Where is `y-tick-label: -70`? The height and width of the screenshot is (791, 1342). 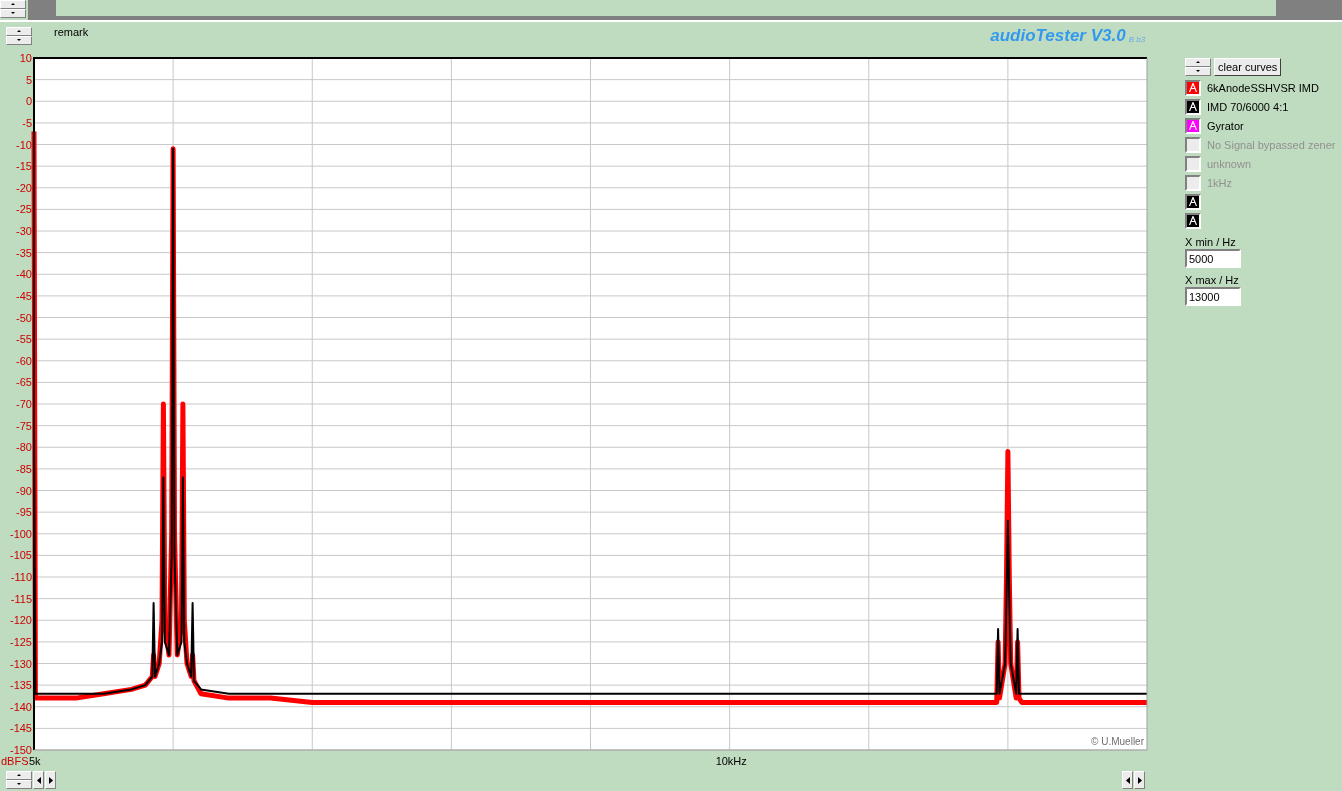 y-tick-label: -70 is located at coordinates (24, 404).